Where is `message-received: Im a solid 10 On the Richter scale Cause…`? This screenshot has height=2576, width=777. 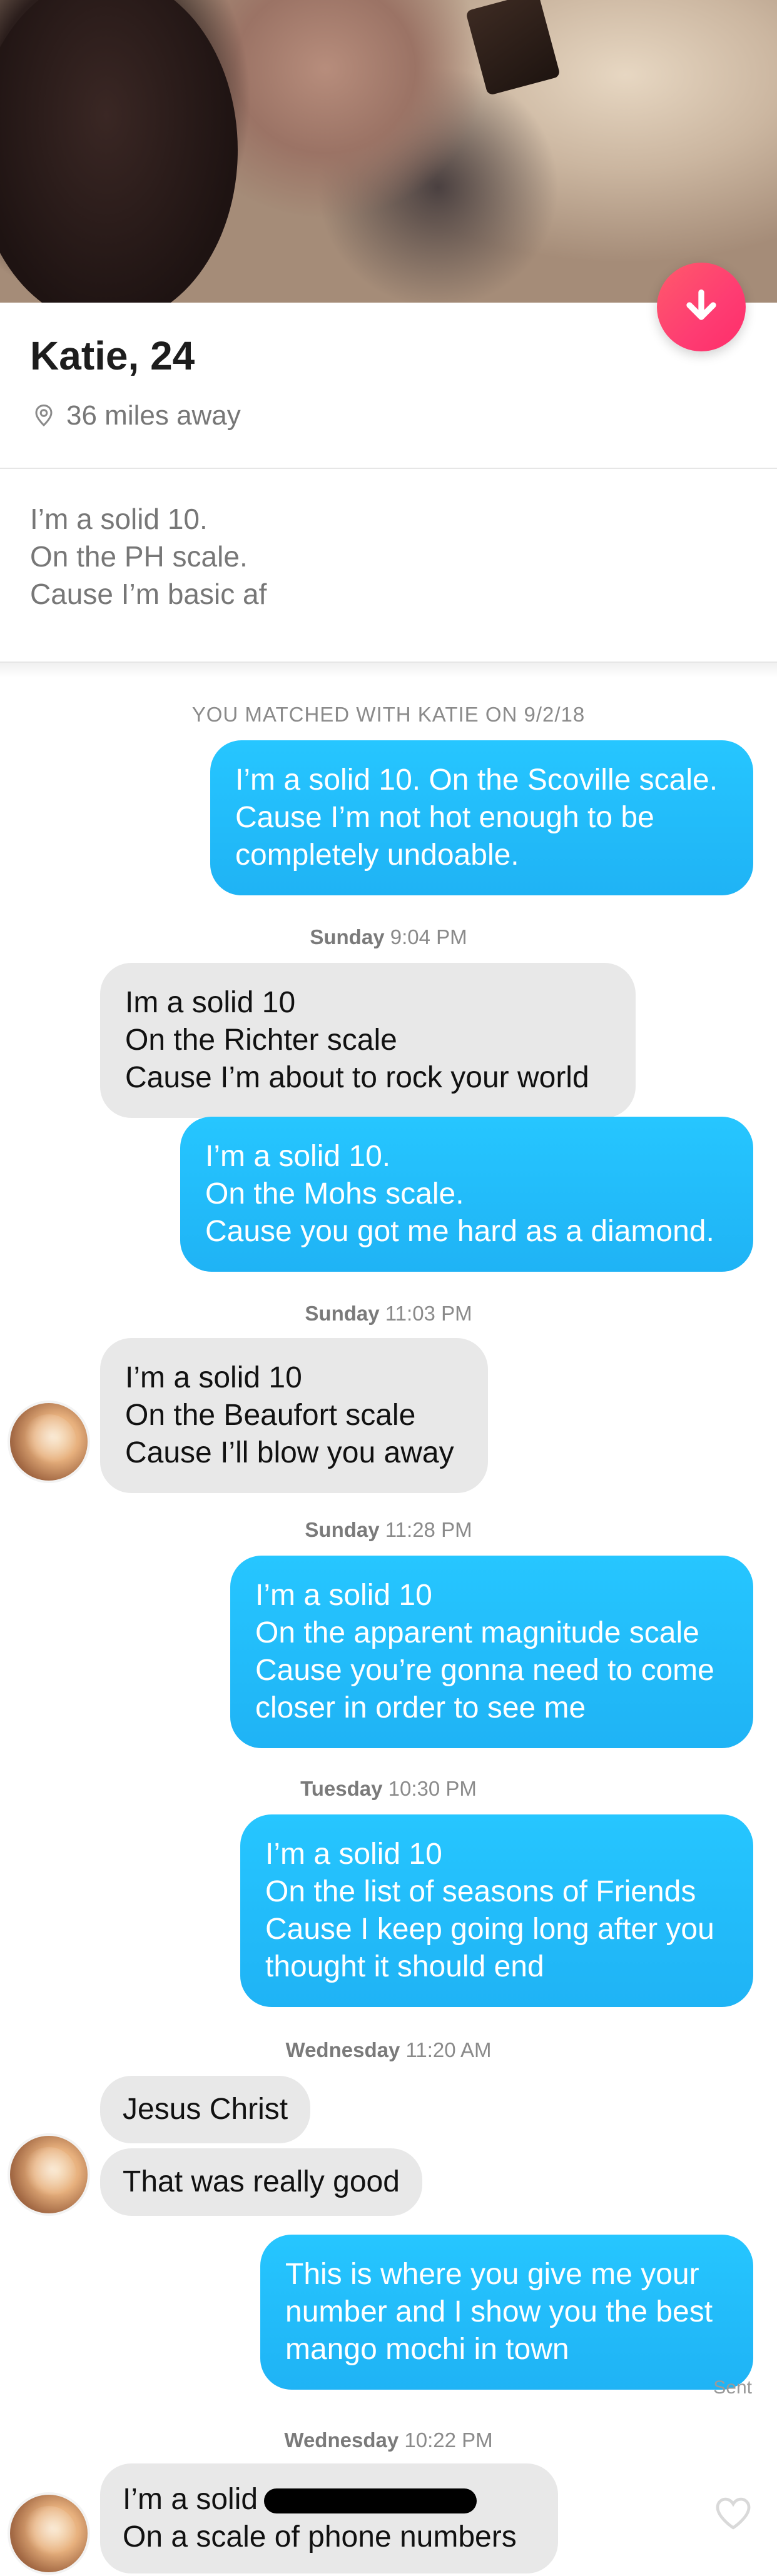 message-received: Im a solid 10 On the Richter scale Cause… is located at coordinates (368, 1040).